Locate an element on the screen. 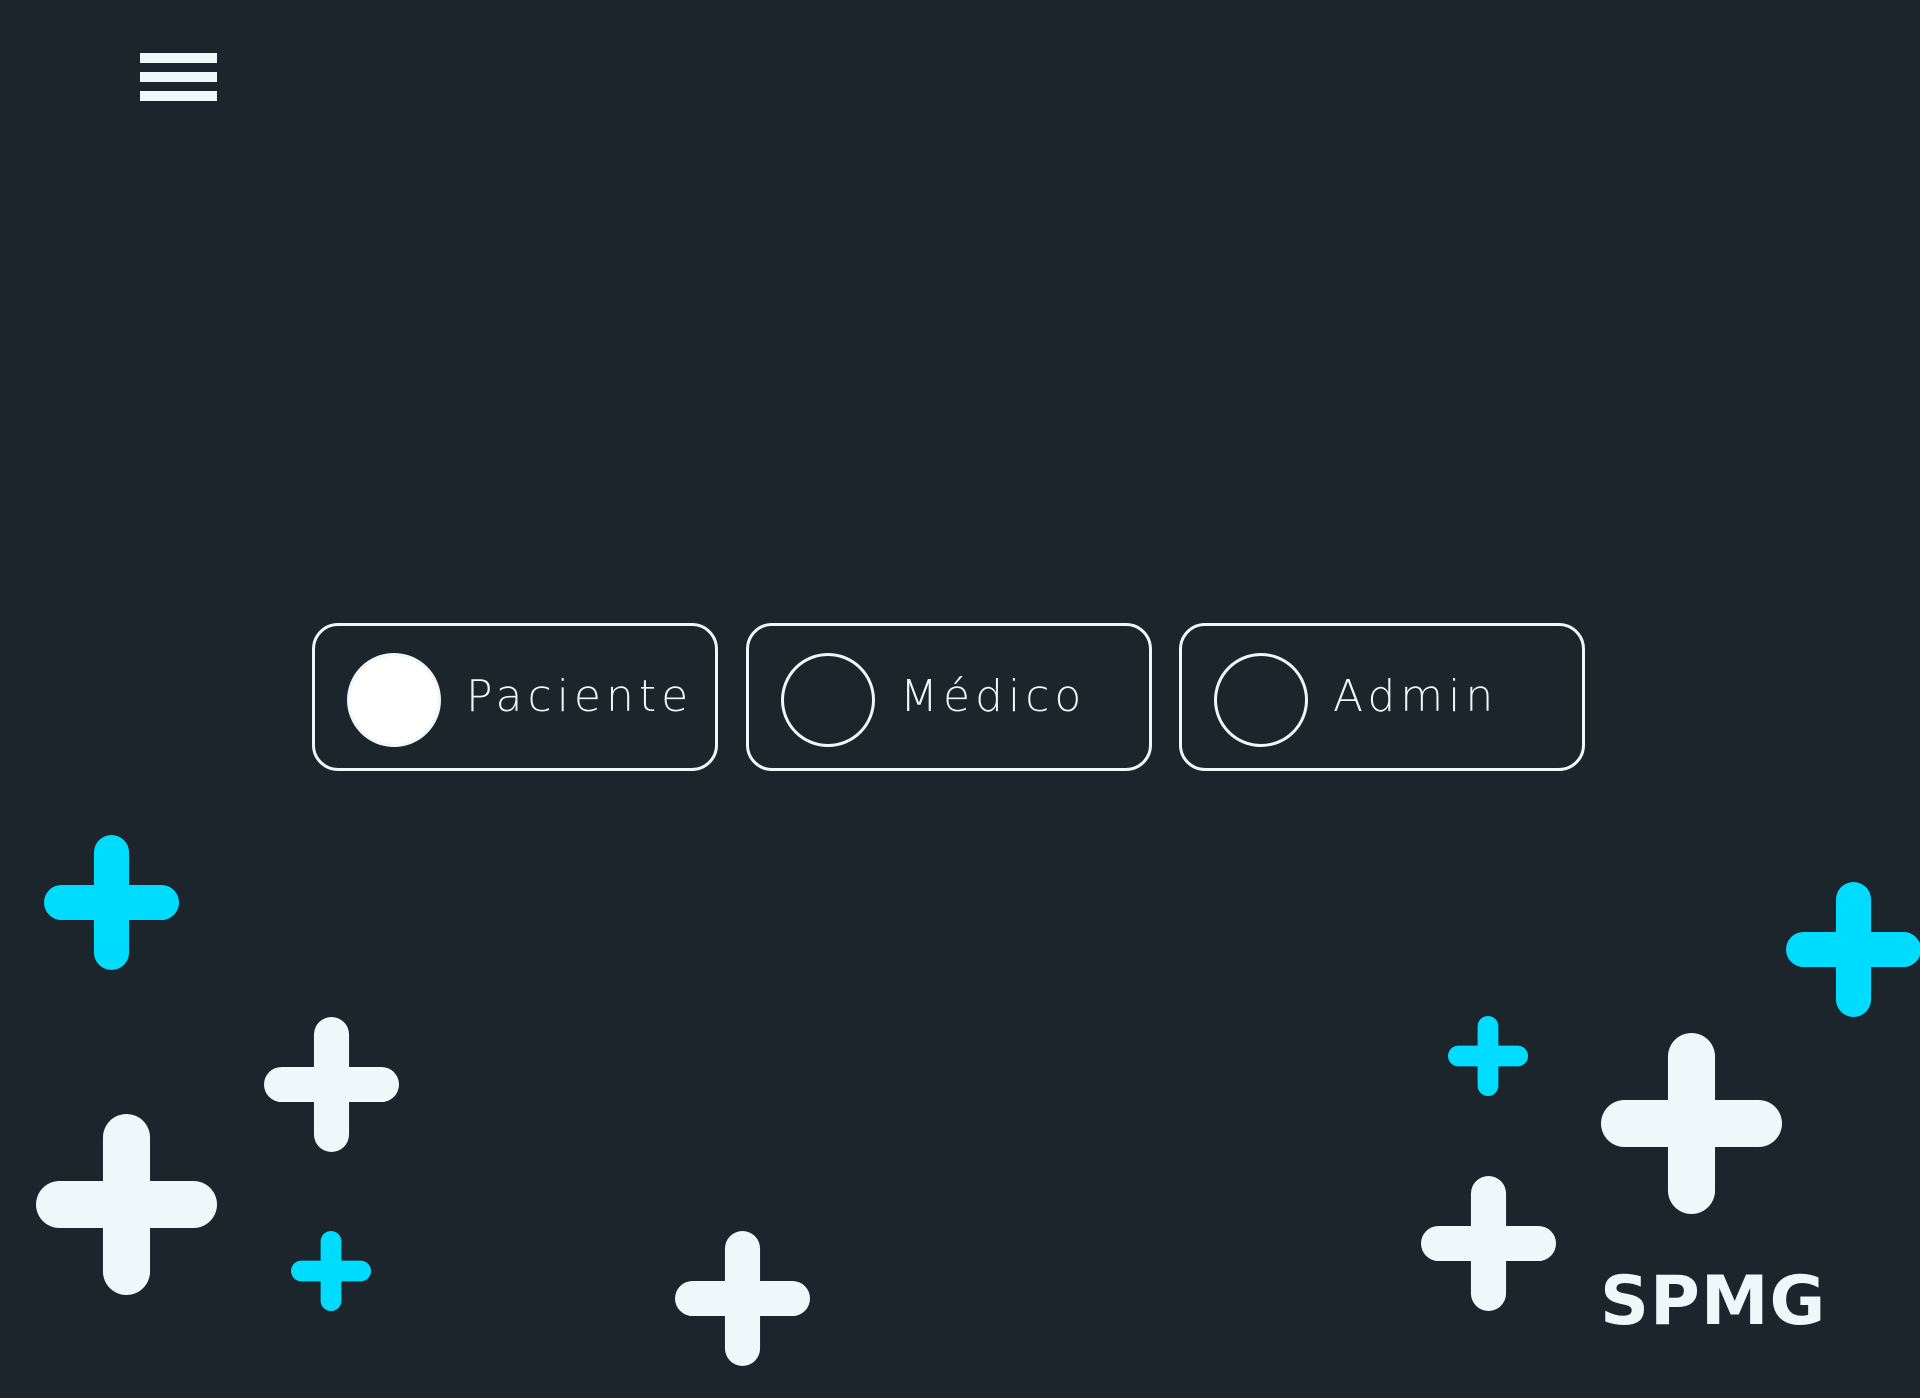 The width and height of the screenshot is (1920, 1398). menu-button is located at coordinates (178, 77).